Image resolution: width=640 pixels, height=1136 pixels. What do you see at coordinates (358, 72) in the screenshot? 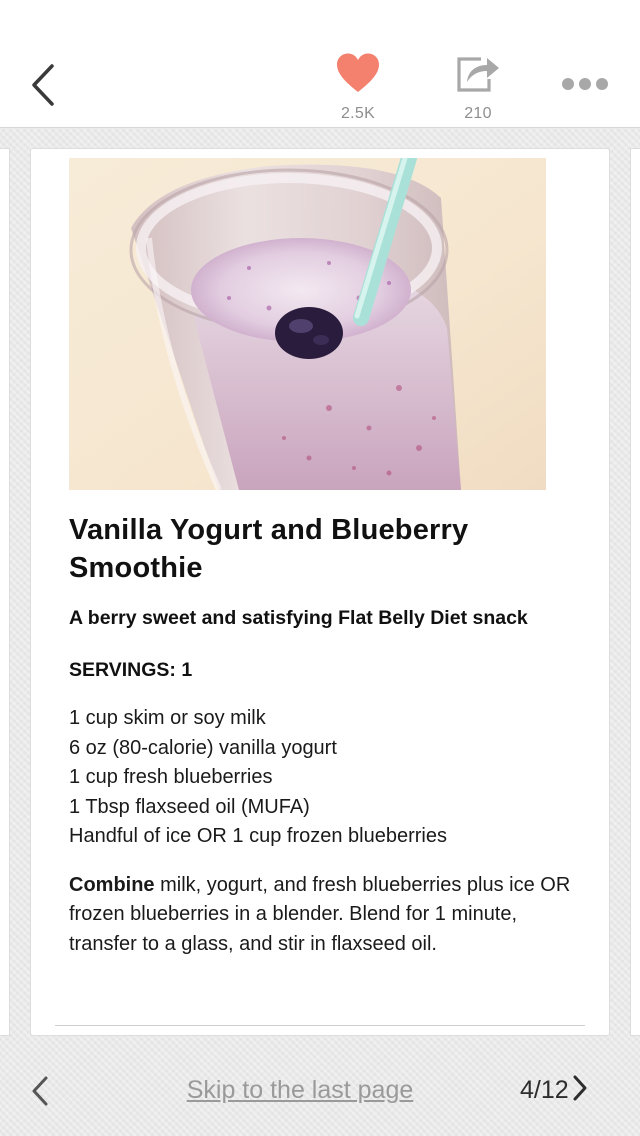
I see `heart-icon` at bounding box center [358, 72].